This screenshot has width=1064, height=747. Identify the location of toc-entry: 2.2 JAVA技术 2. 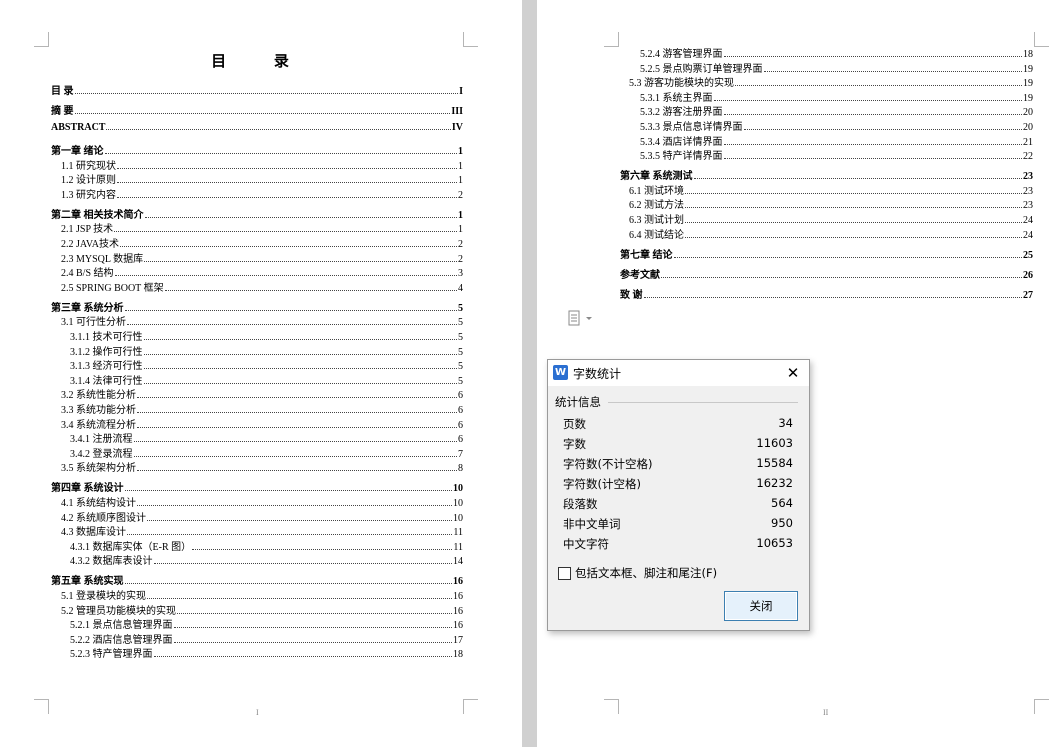
(262, 242).